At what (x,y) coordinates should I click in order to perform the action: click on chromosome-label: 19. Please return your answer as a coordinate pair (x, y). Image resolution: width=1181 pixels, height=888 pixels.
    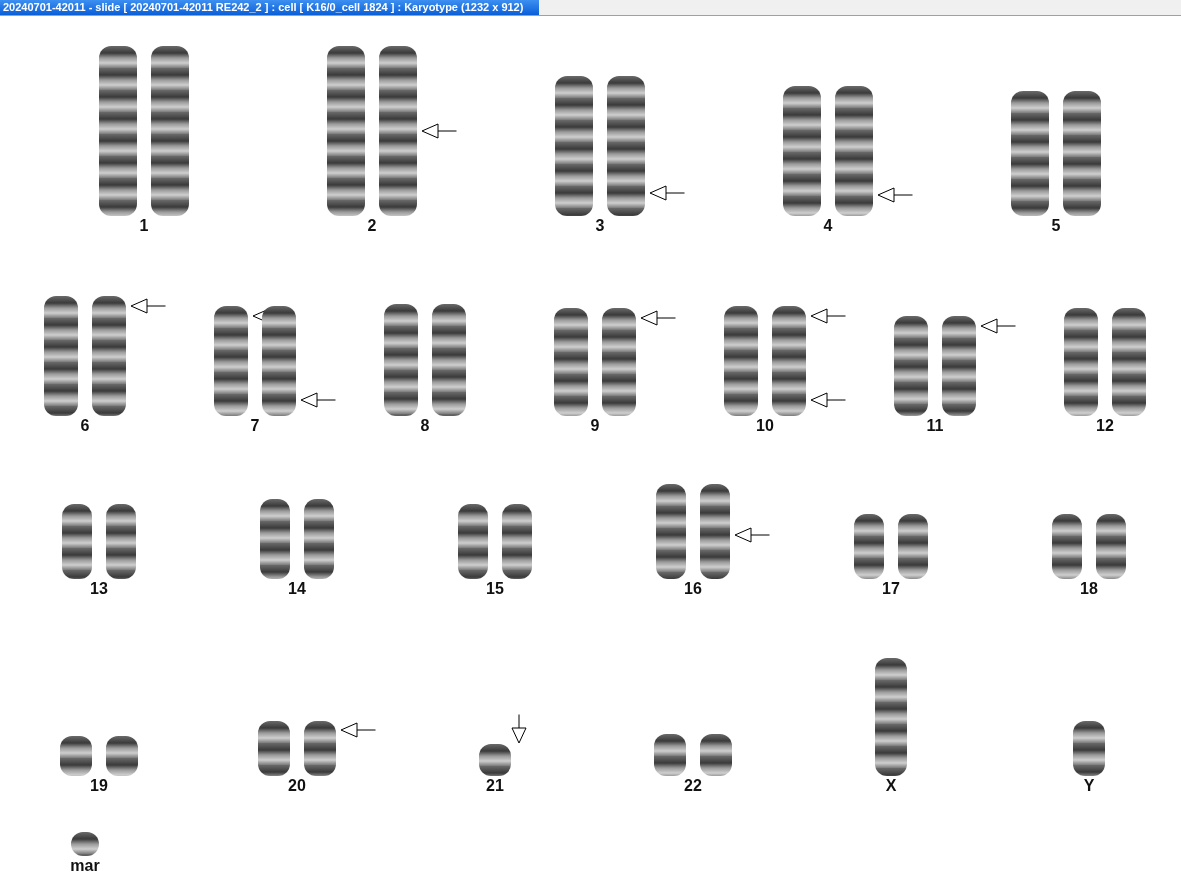
    Looking at the image, I should click on (99, 786).